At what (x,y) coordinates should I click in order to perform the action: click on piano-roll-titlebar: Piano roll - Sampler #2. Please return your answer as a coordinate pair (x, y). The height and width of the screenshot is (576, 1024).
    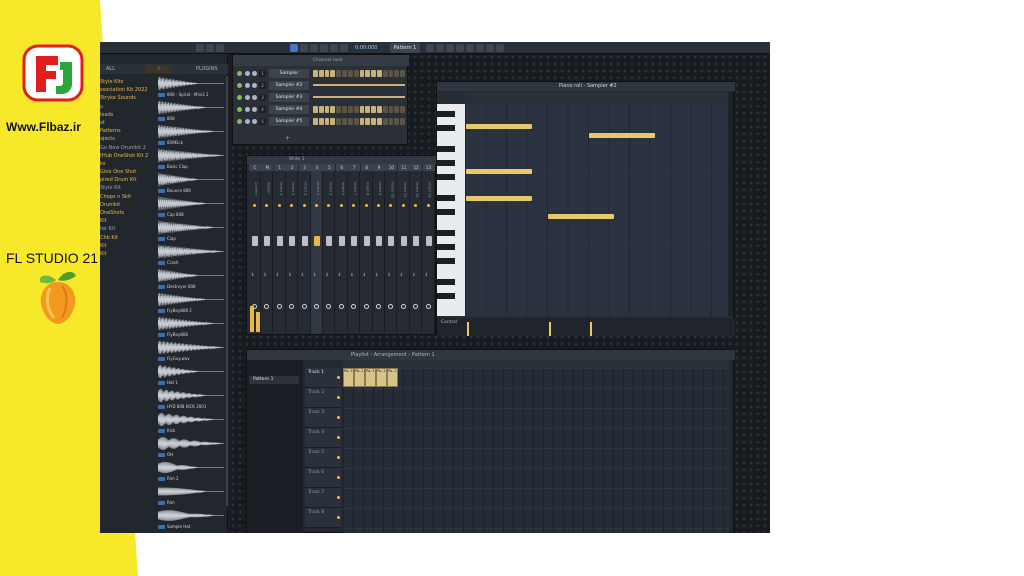
    Looking at the image, I should click on (586, 86).